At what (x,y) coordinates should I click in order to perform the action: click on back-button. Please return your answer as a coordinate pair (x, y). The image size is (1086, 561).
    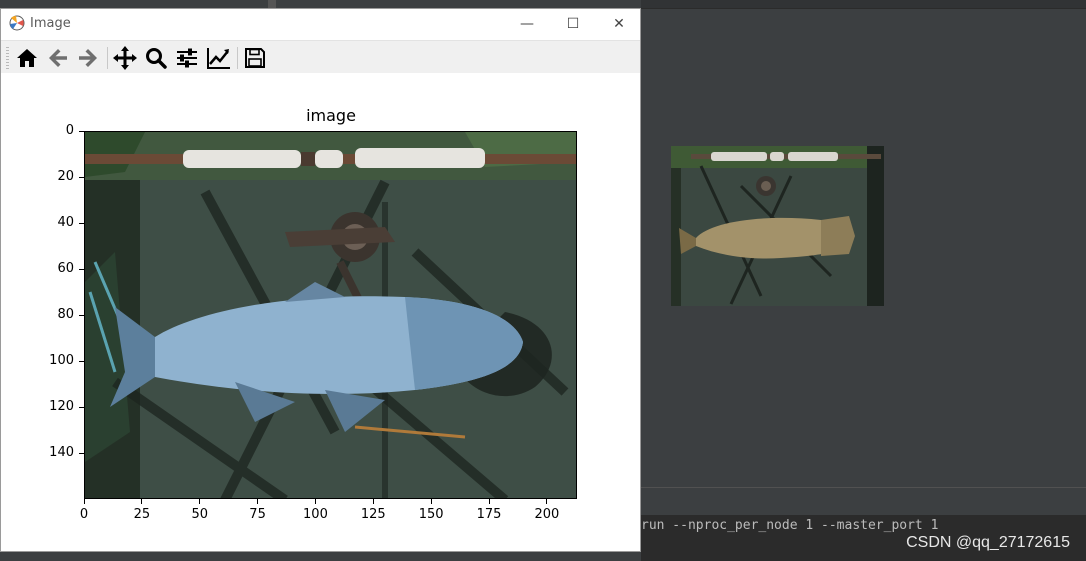
    Looking at the image, I should click on (58, 58).